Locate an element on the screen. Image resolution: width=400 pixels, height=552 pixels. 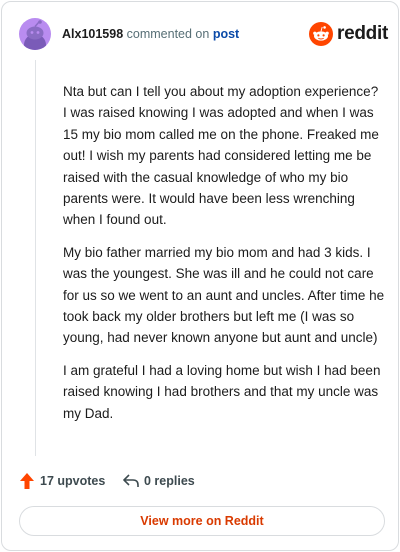
thread-line is located at coordinates (35, 258).